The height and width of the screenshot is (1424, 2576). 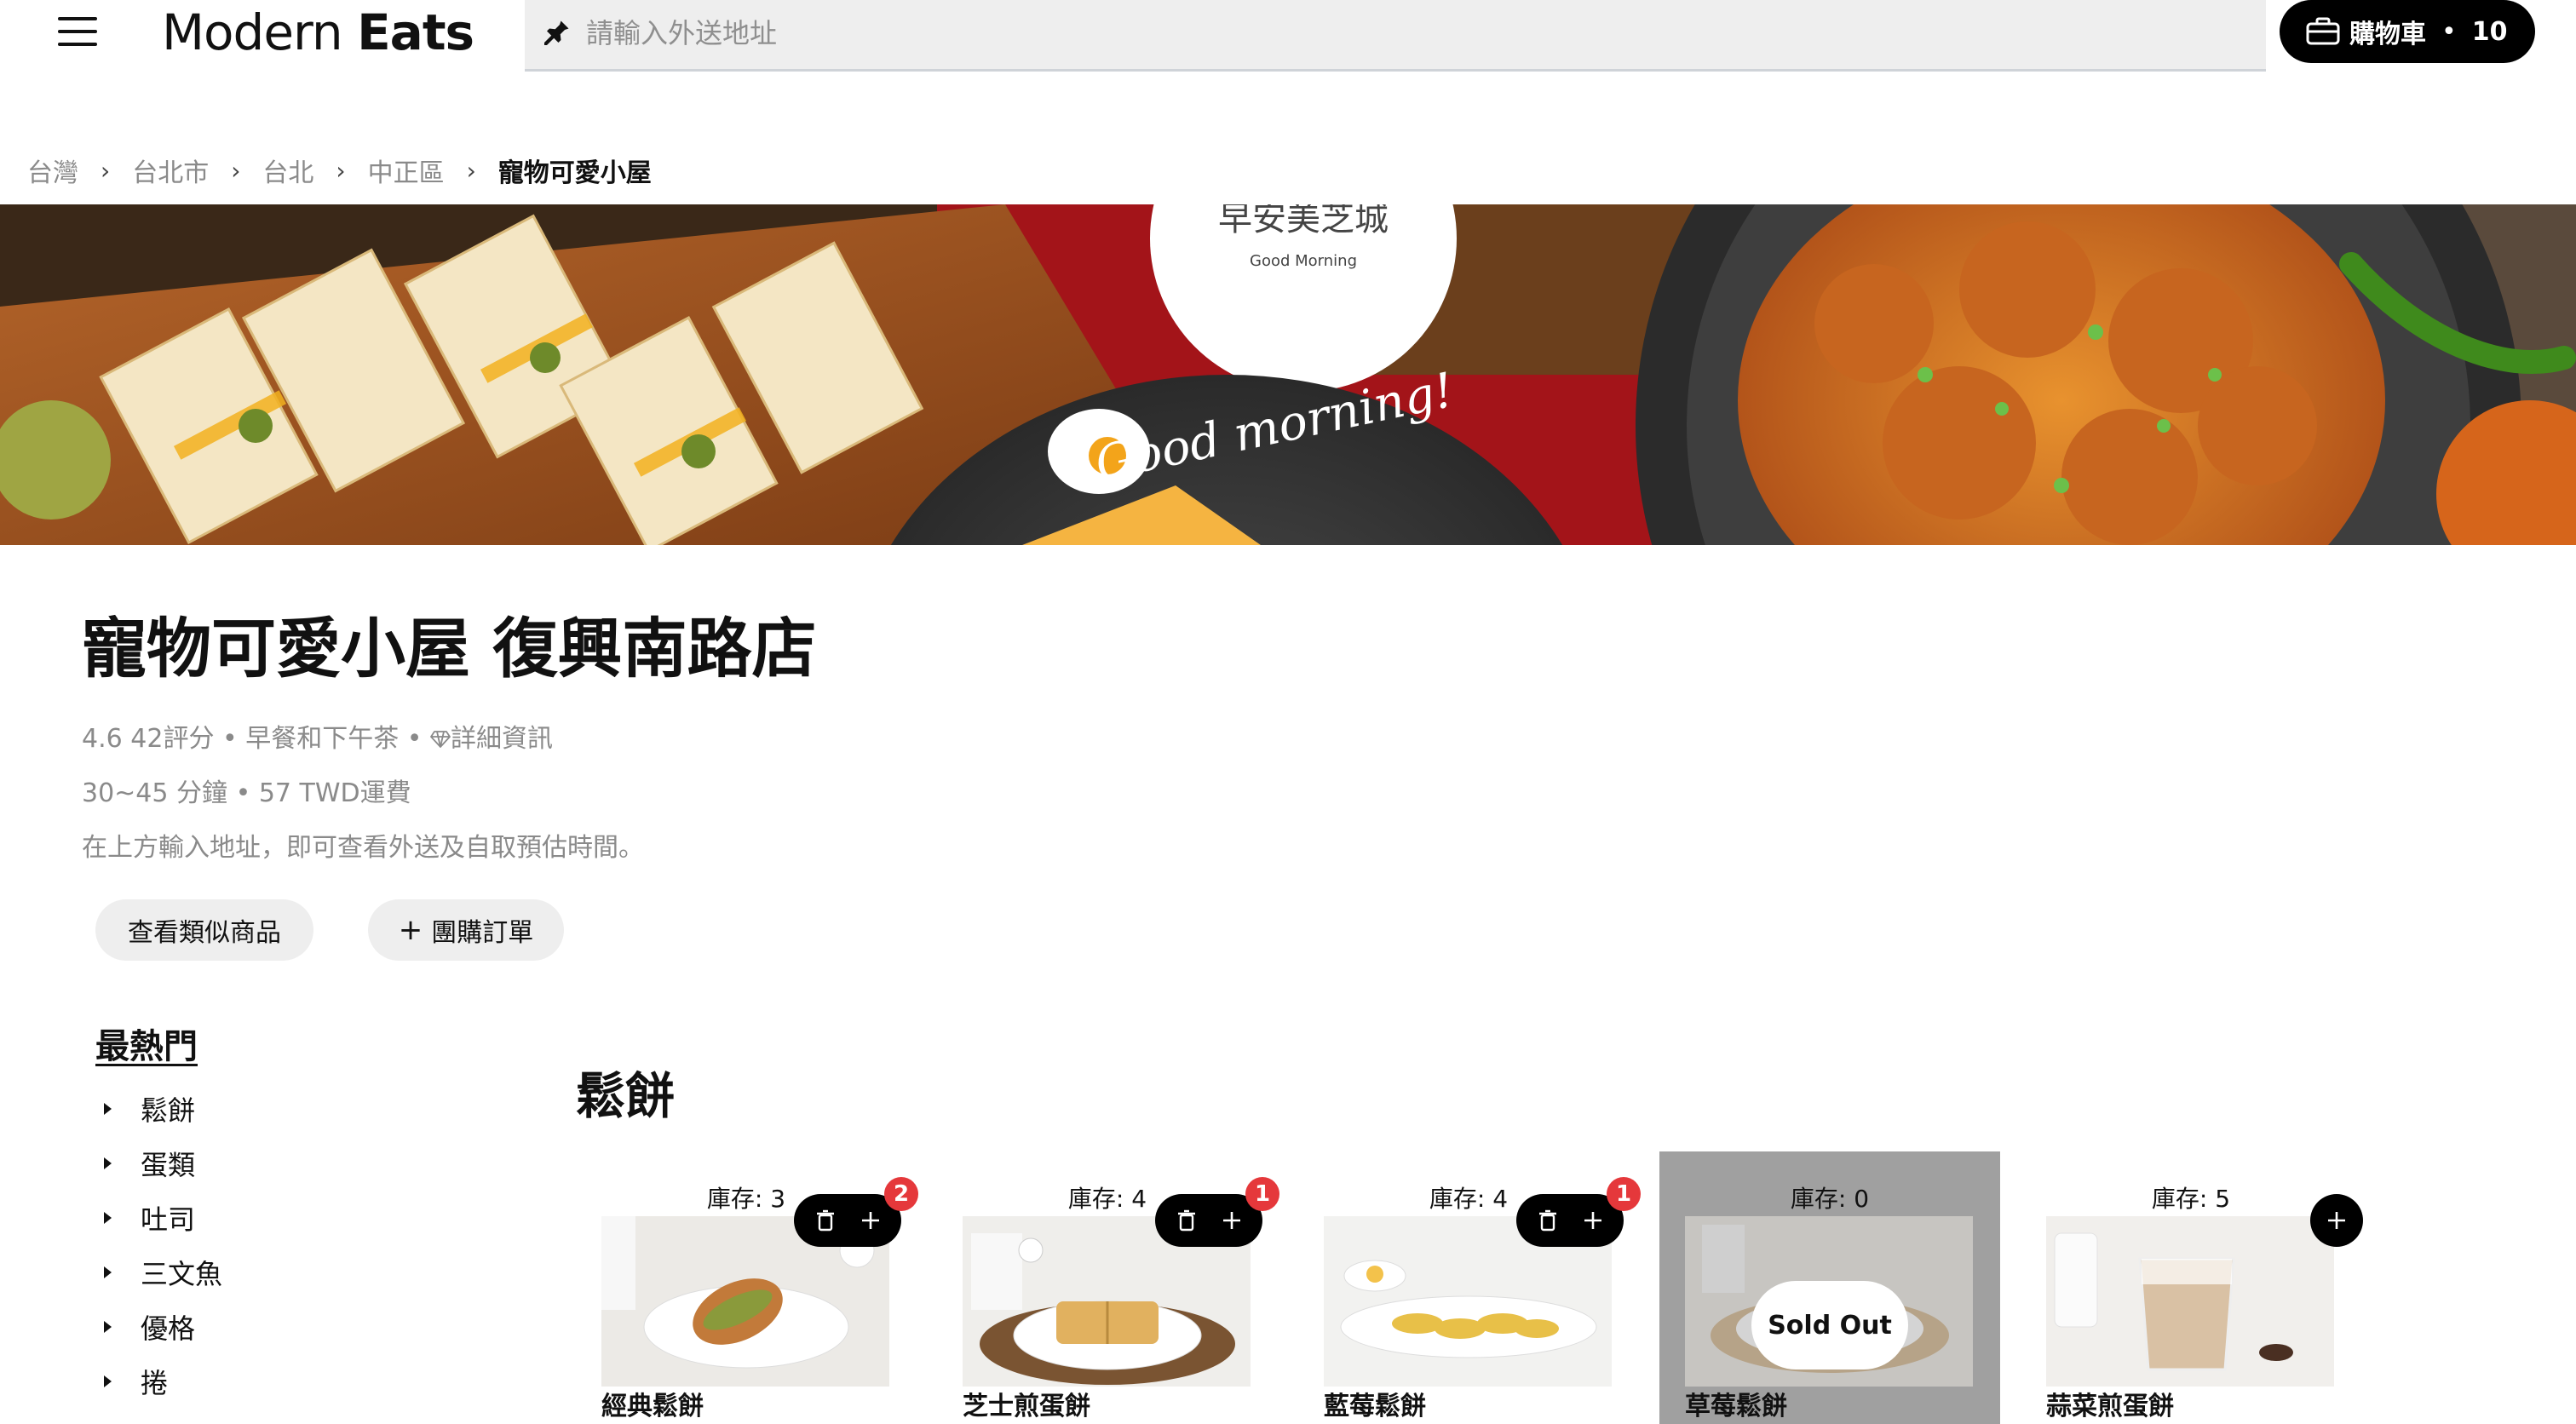 I want to click on breadcrumb-district: 中正區, so click(x=406, y=170).